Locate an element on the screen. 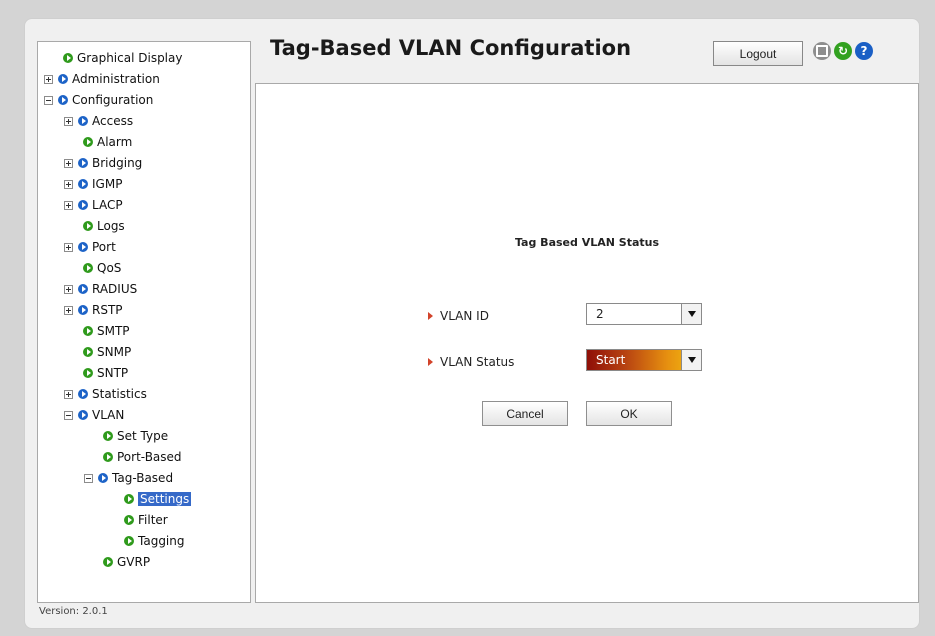  save-icon is located at coordinates (822, 51).